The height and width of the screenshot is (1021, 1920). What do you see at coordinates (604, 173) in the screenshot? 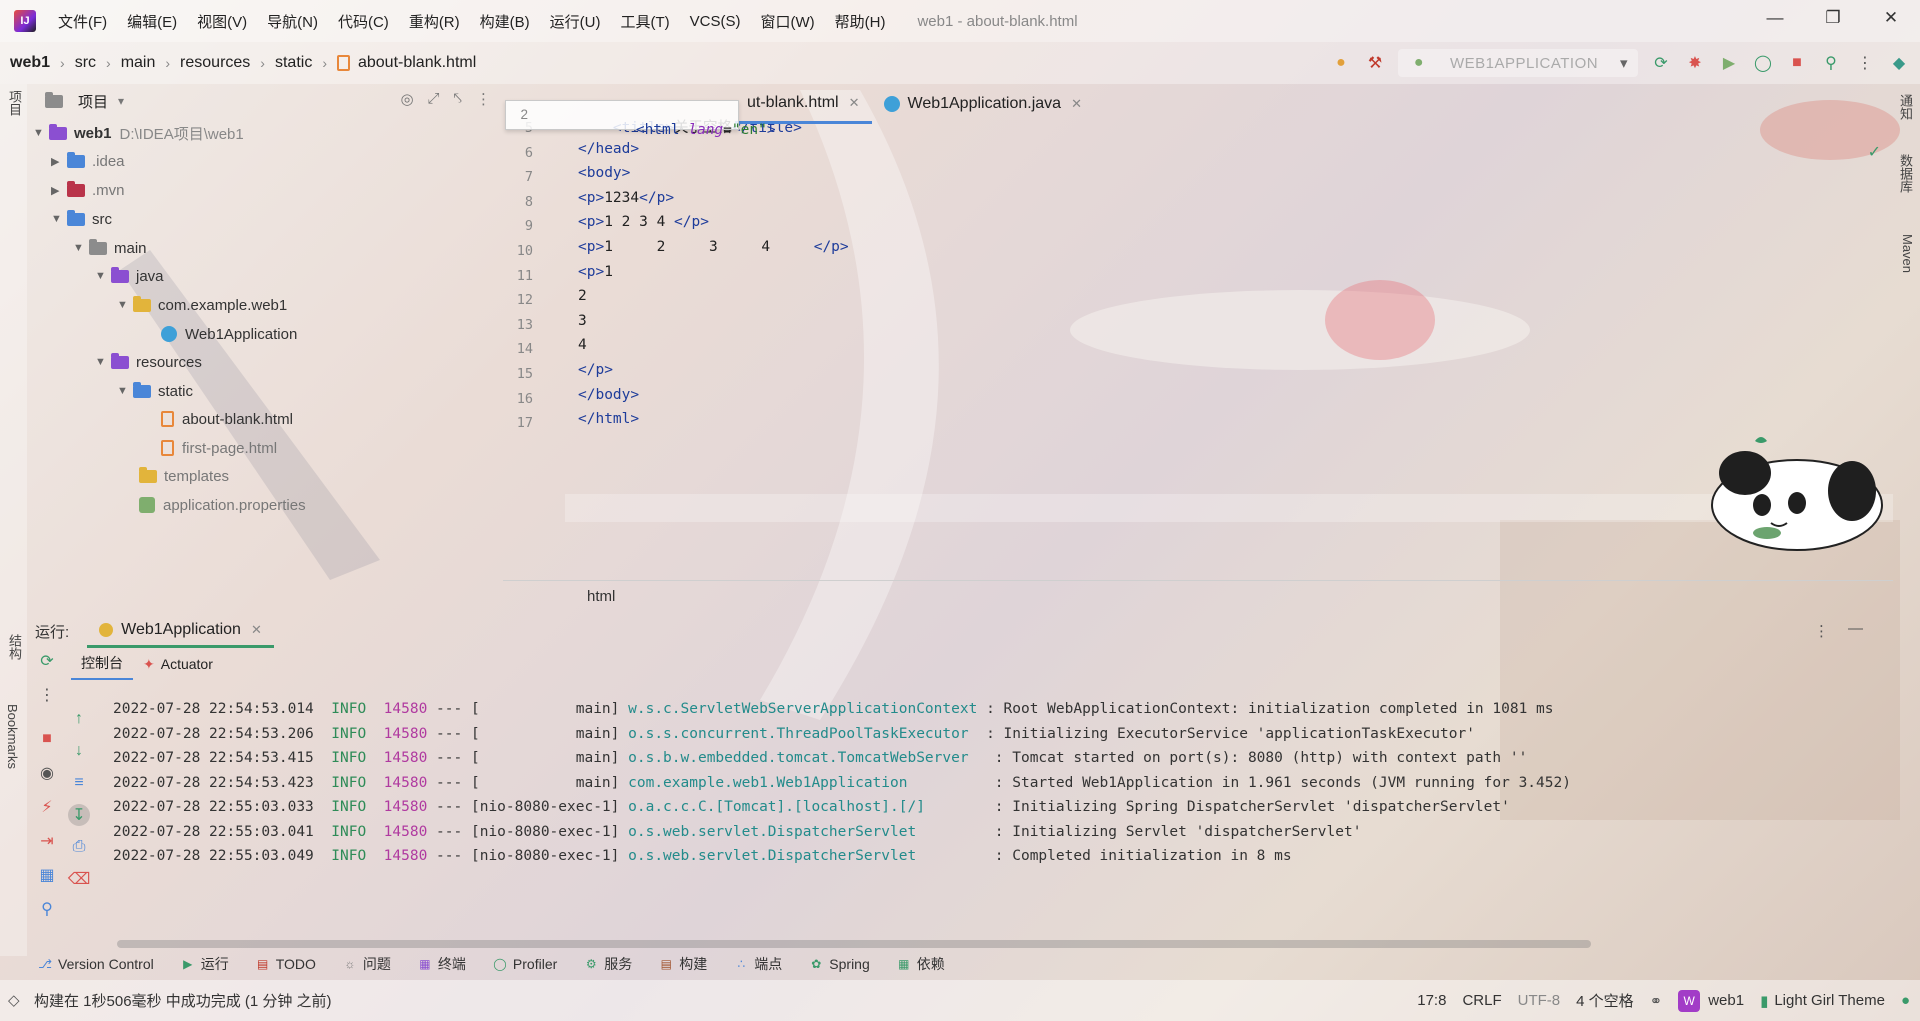
I see `code-line: <body>` at bounding box center [604, 173].